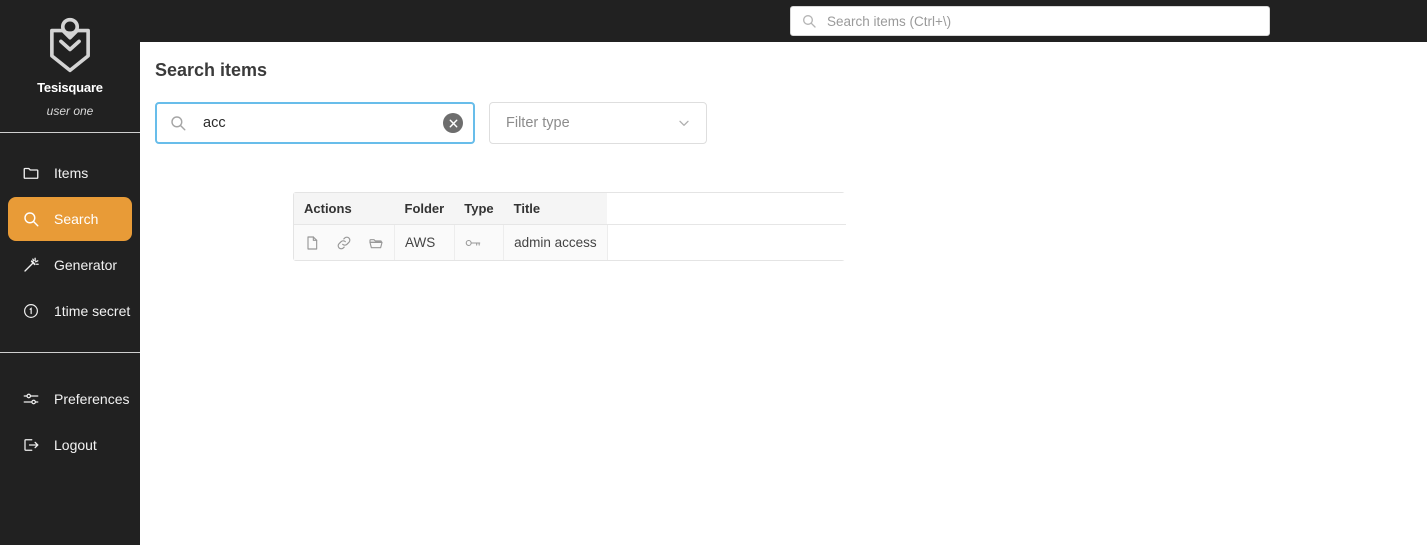  Describe the element at coordinates (70, 45) in the screenshot. I see `tesisquare-shield-logo` at that location.